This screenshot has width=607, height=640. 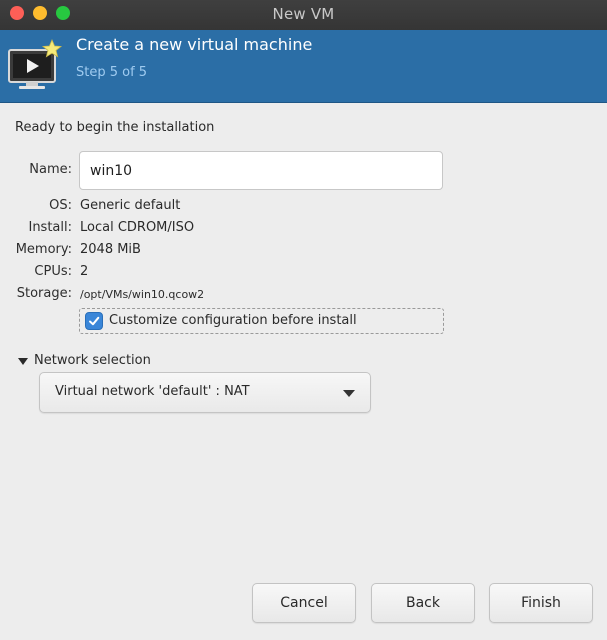 I want to click on expander-arrow-down-icon, so click(x=23, y=361).